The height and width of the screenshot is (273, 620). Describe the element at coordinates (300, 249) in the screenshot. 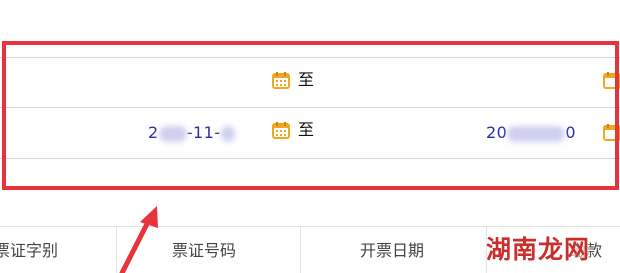

I see `column-separator` at that location.